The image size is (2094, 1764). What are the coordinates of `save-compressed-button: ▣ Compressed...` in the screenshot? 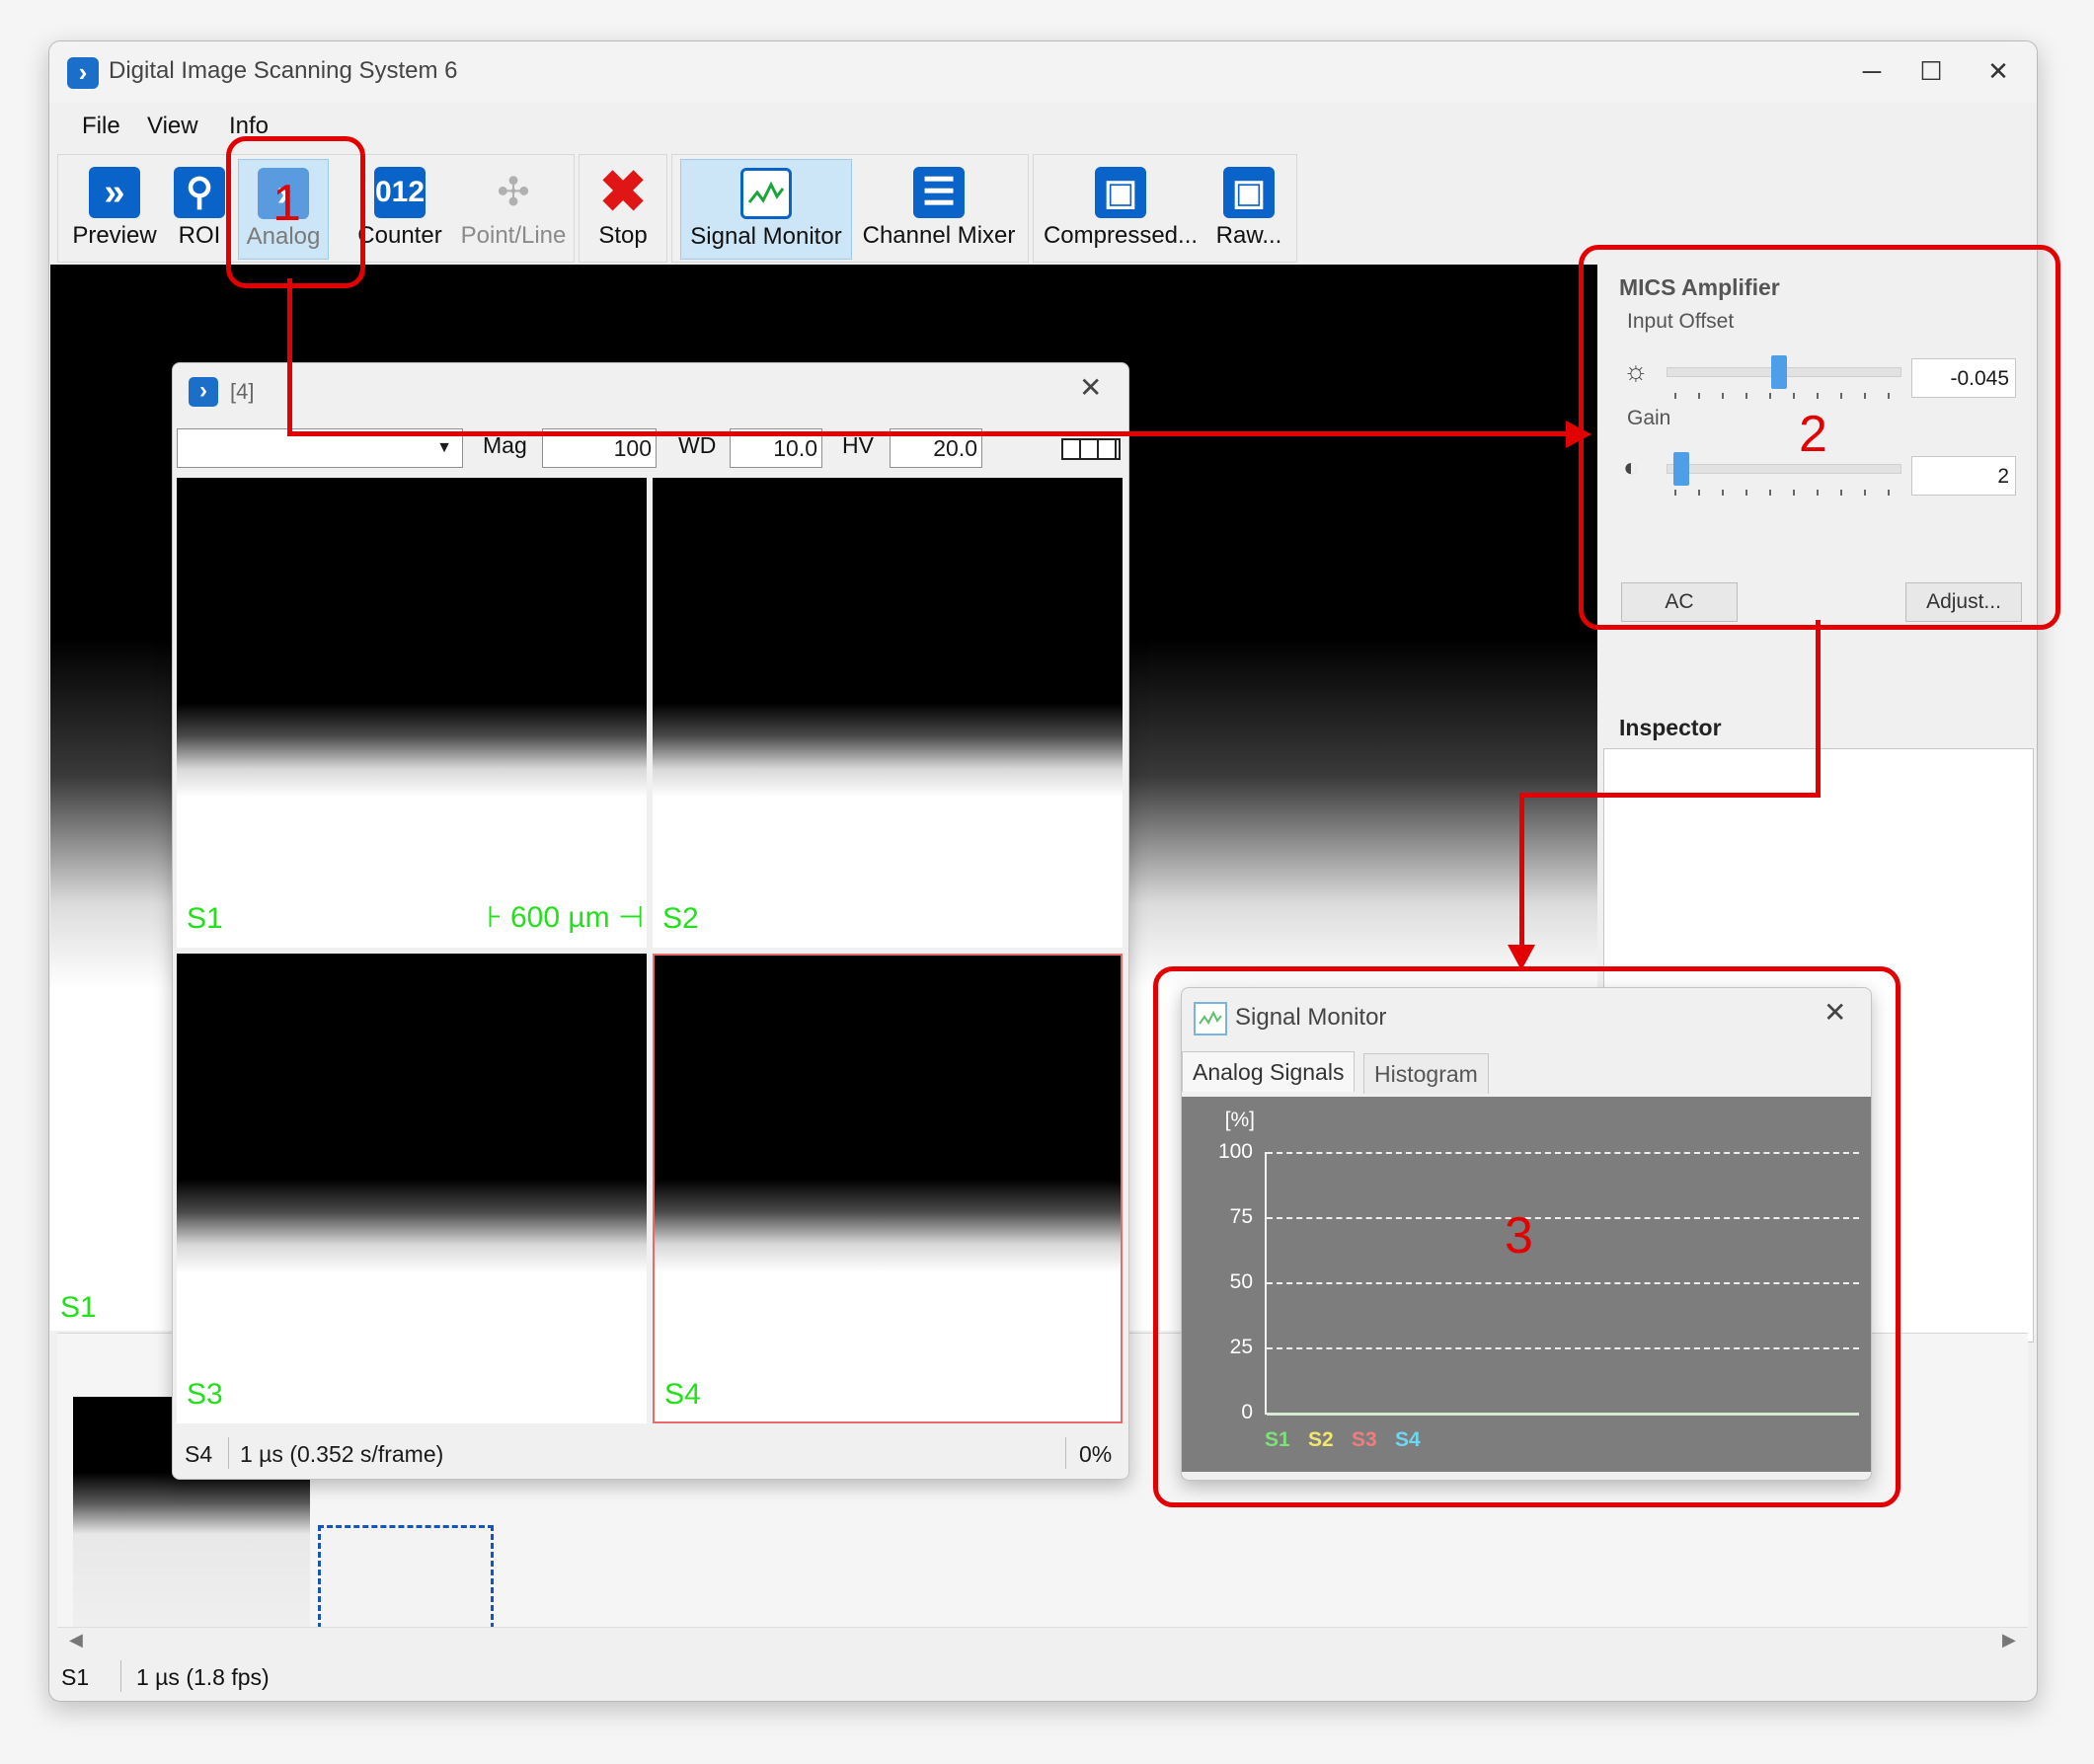 It's located at (1121, 208).